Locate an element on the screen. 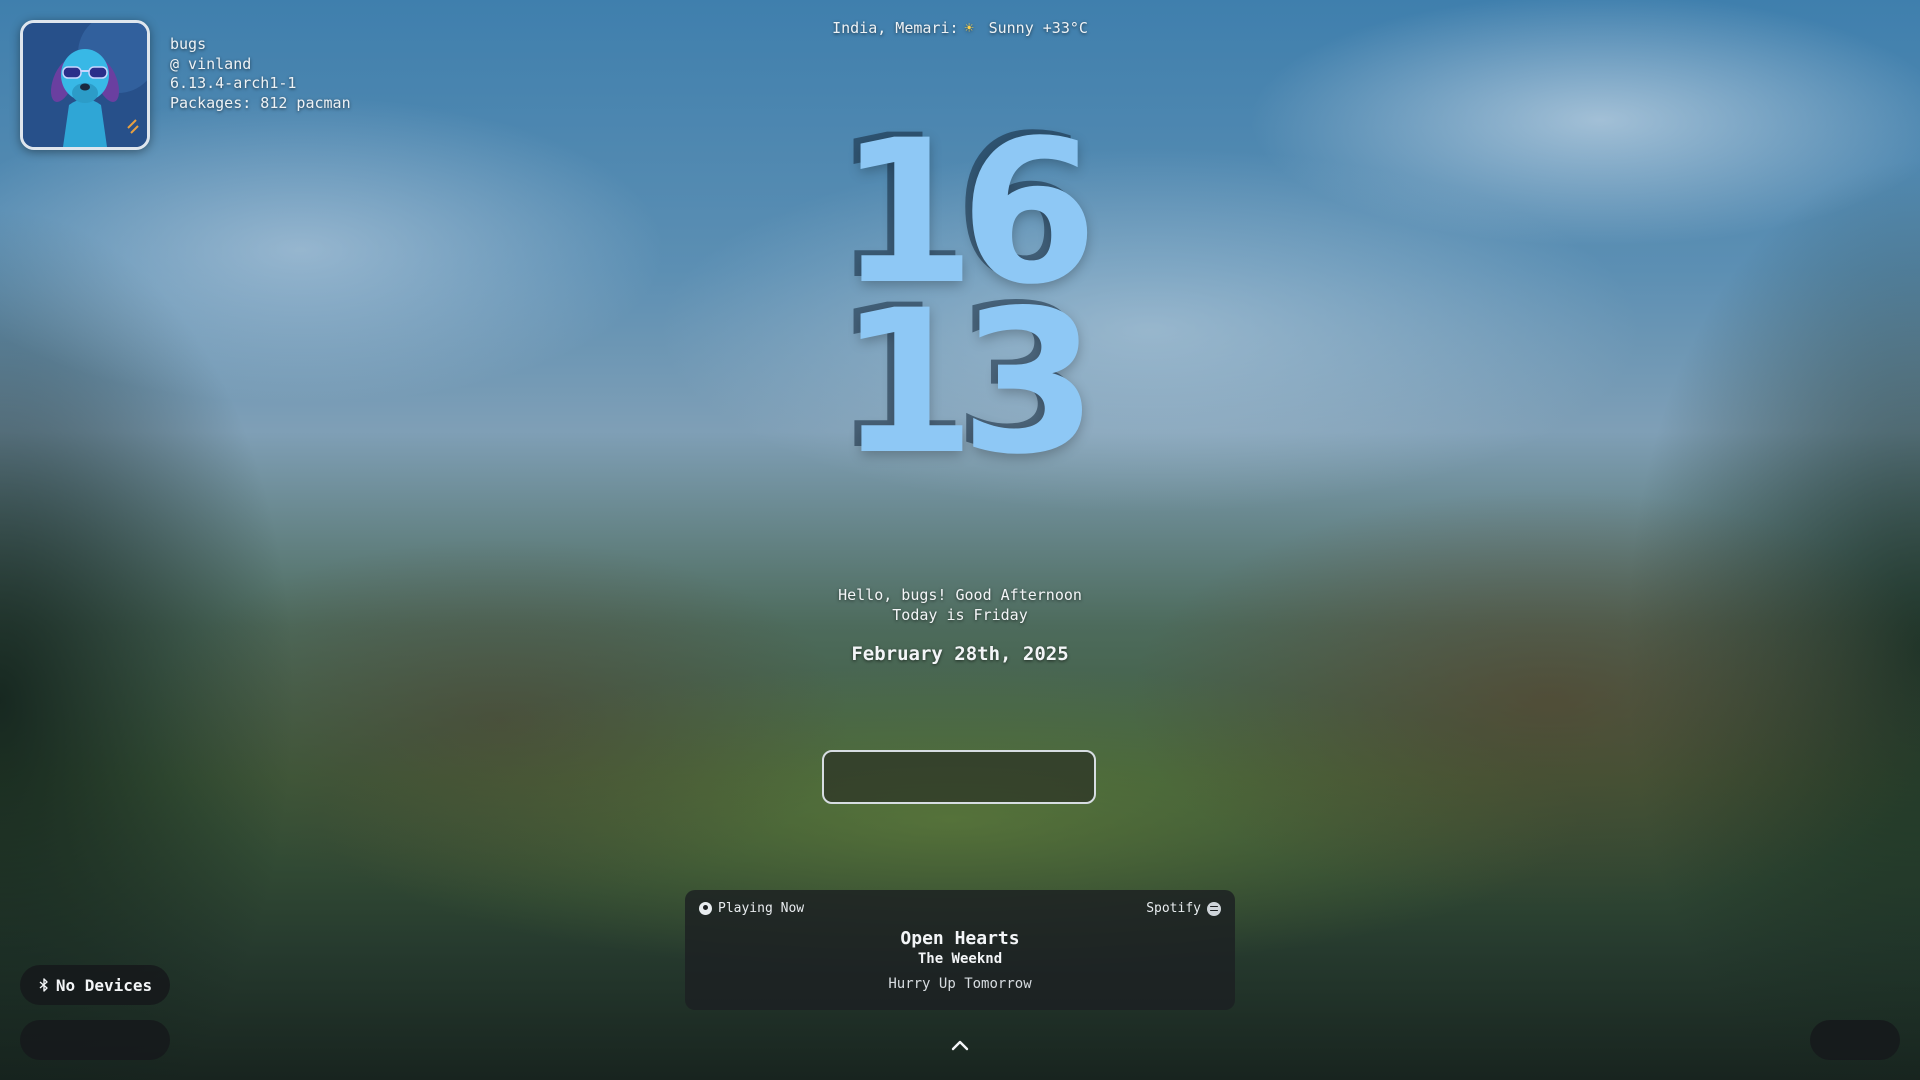 Image resolution: width=1920 pixels, height=1080 pixels. clock-minutes: 13 is located at coordinates (968, 382).